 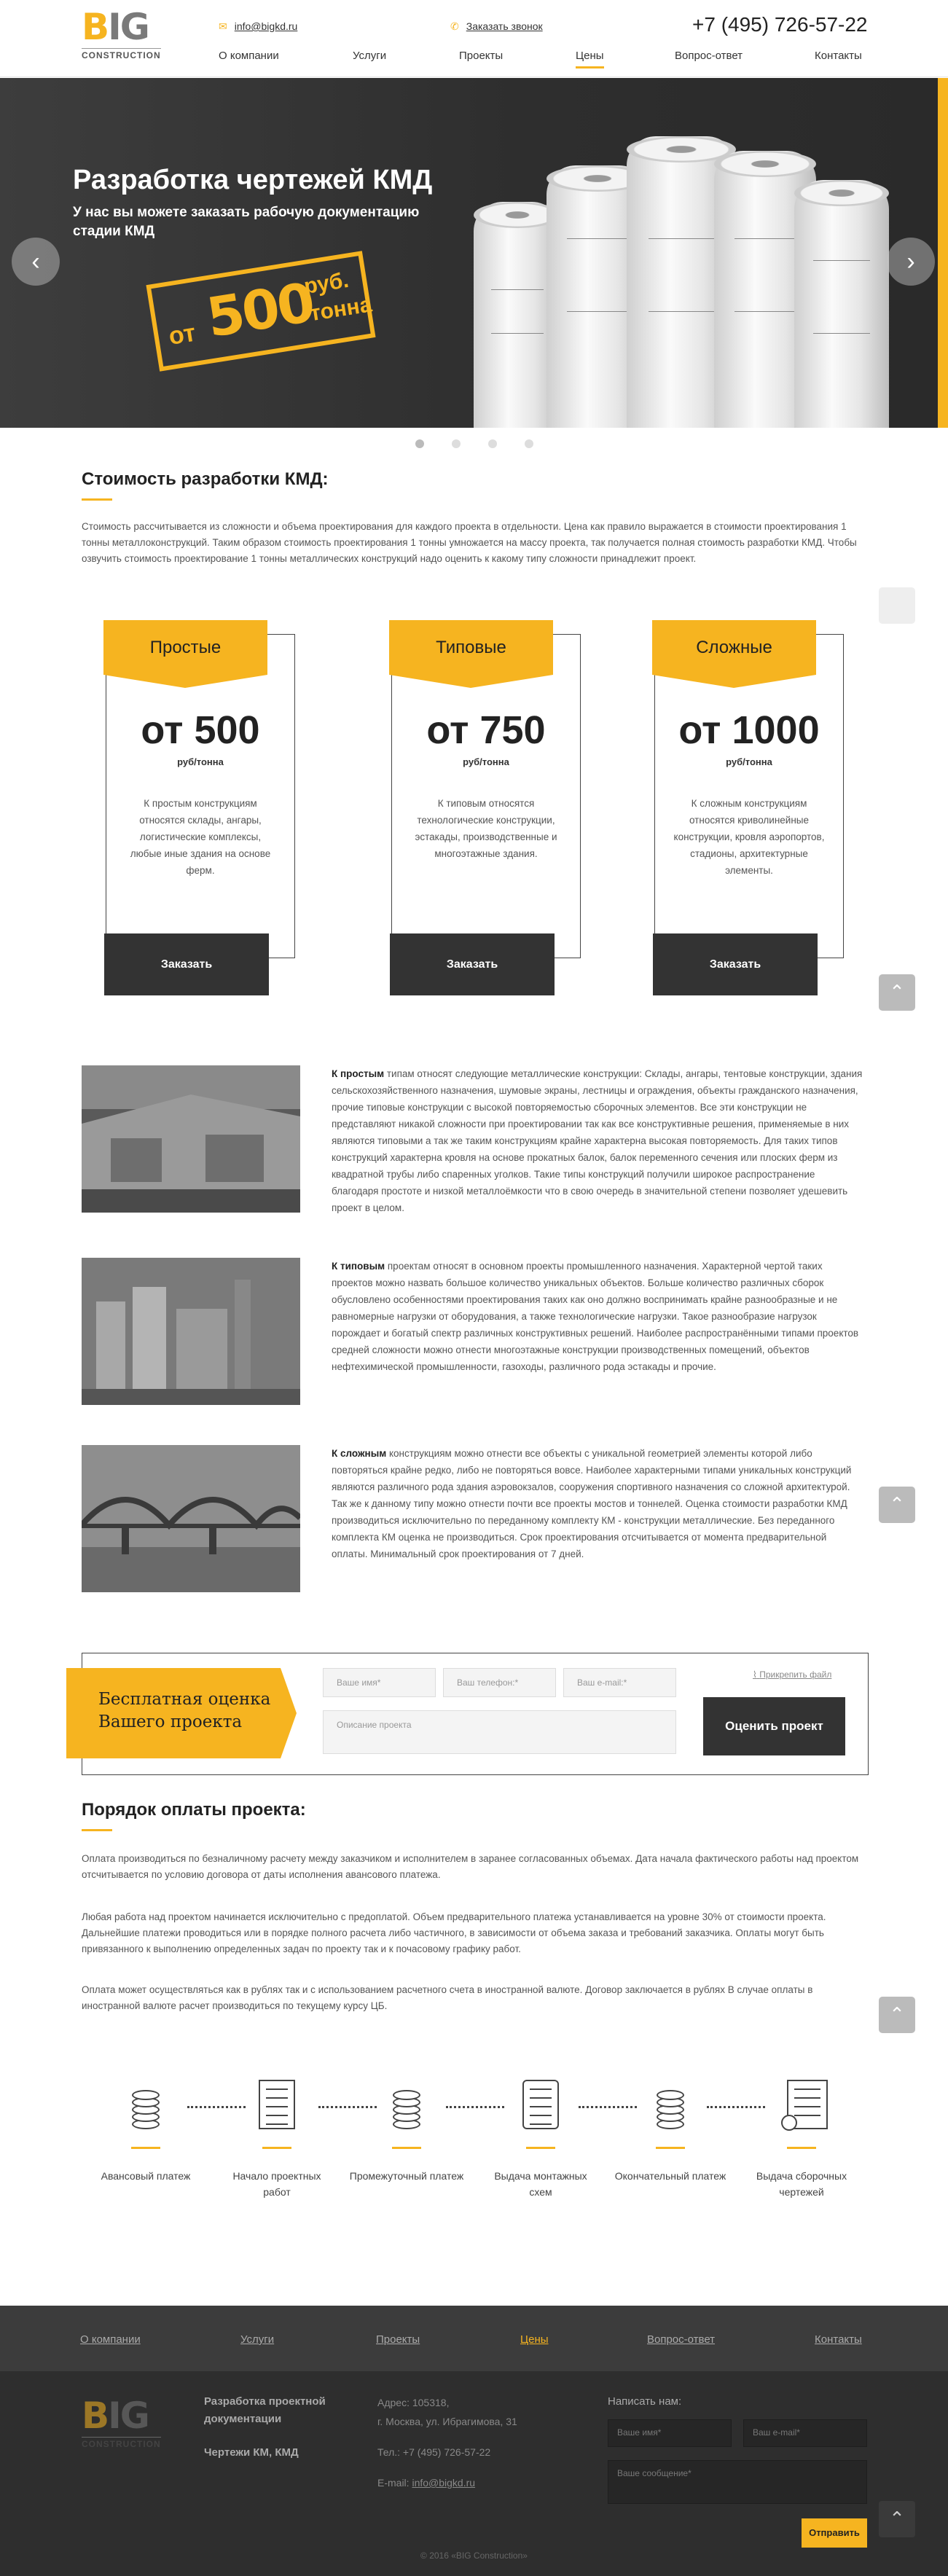 What do you see at coordinates (471, 654) in the screenshot?
I see `card-title: Типовые` at bounding box center [471, 654].